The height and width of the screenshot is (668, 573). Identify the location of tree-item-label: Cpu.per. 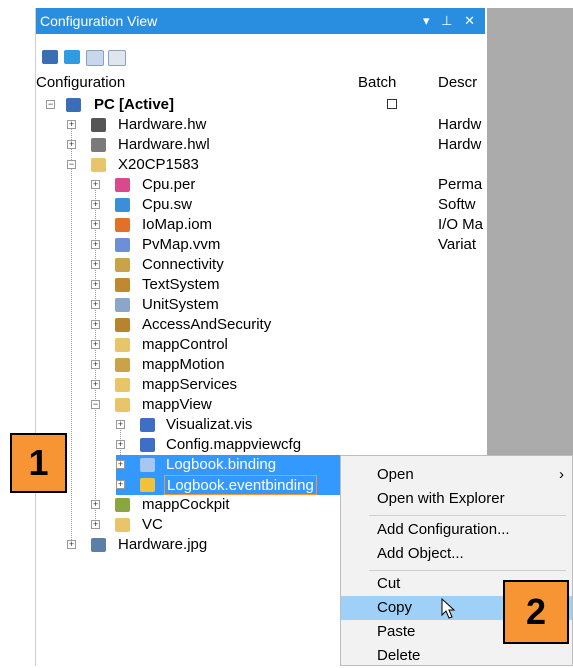
(169, 184).